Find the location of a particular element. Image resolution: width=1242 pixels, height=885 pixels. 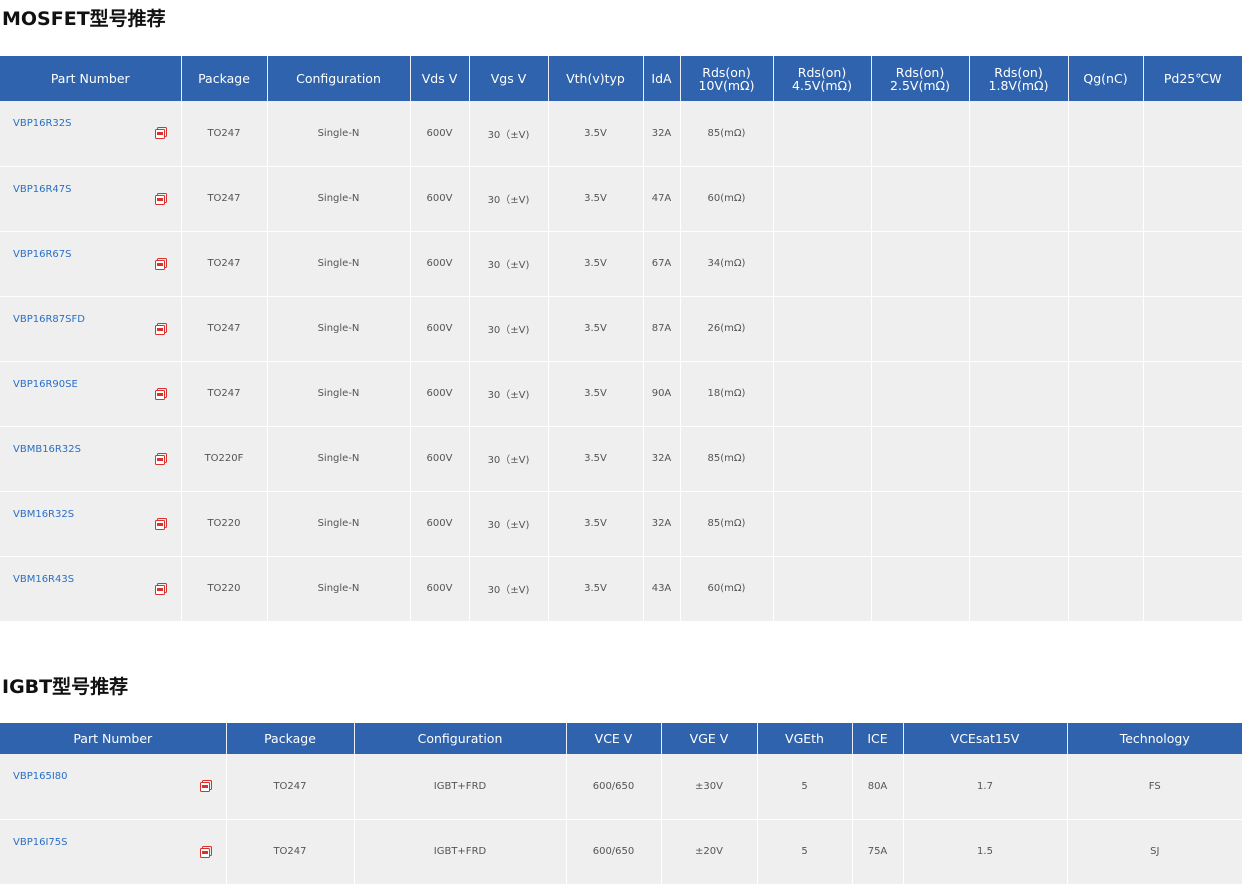

package-cell: TO220 is located at coordinates (224, 589).